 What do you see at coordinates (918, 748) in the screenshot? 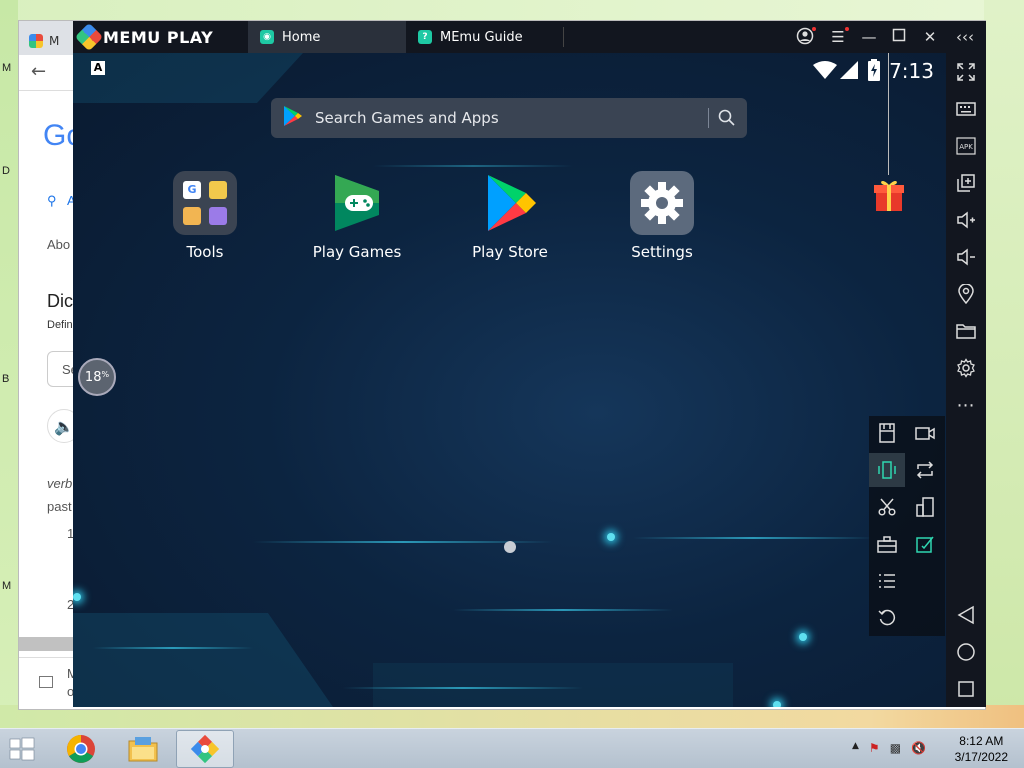
I see `volume-muted-icon: 🔇` at bounding box center [918, 748].